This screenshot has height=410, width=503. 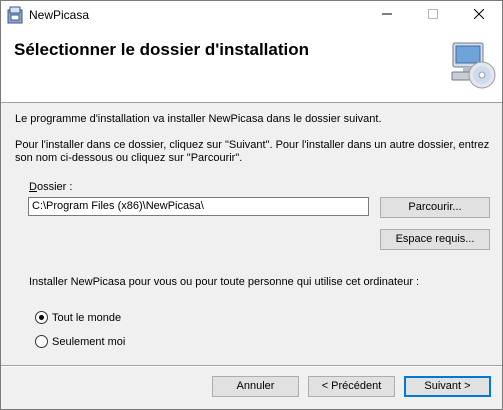 What do you see at coordinates (162, 49) in the screenshot?
I see `page-title: Sélectionner le dossier d'installation` at bounding box center [162, 49].